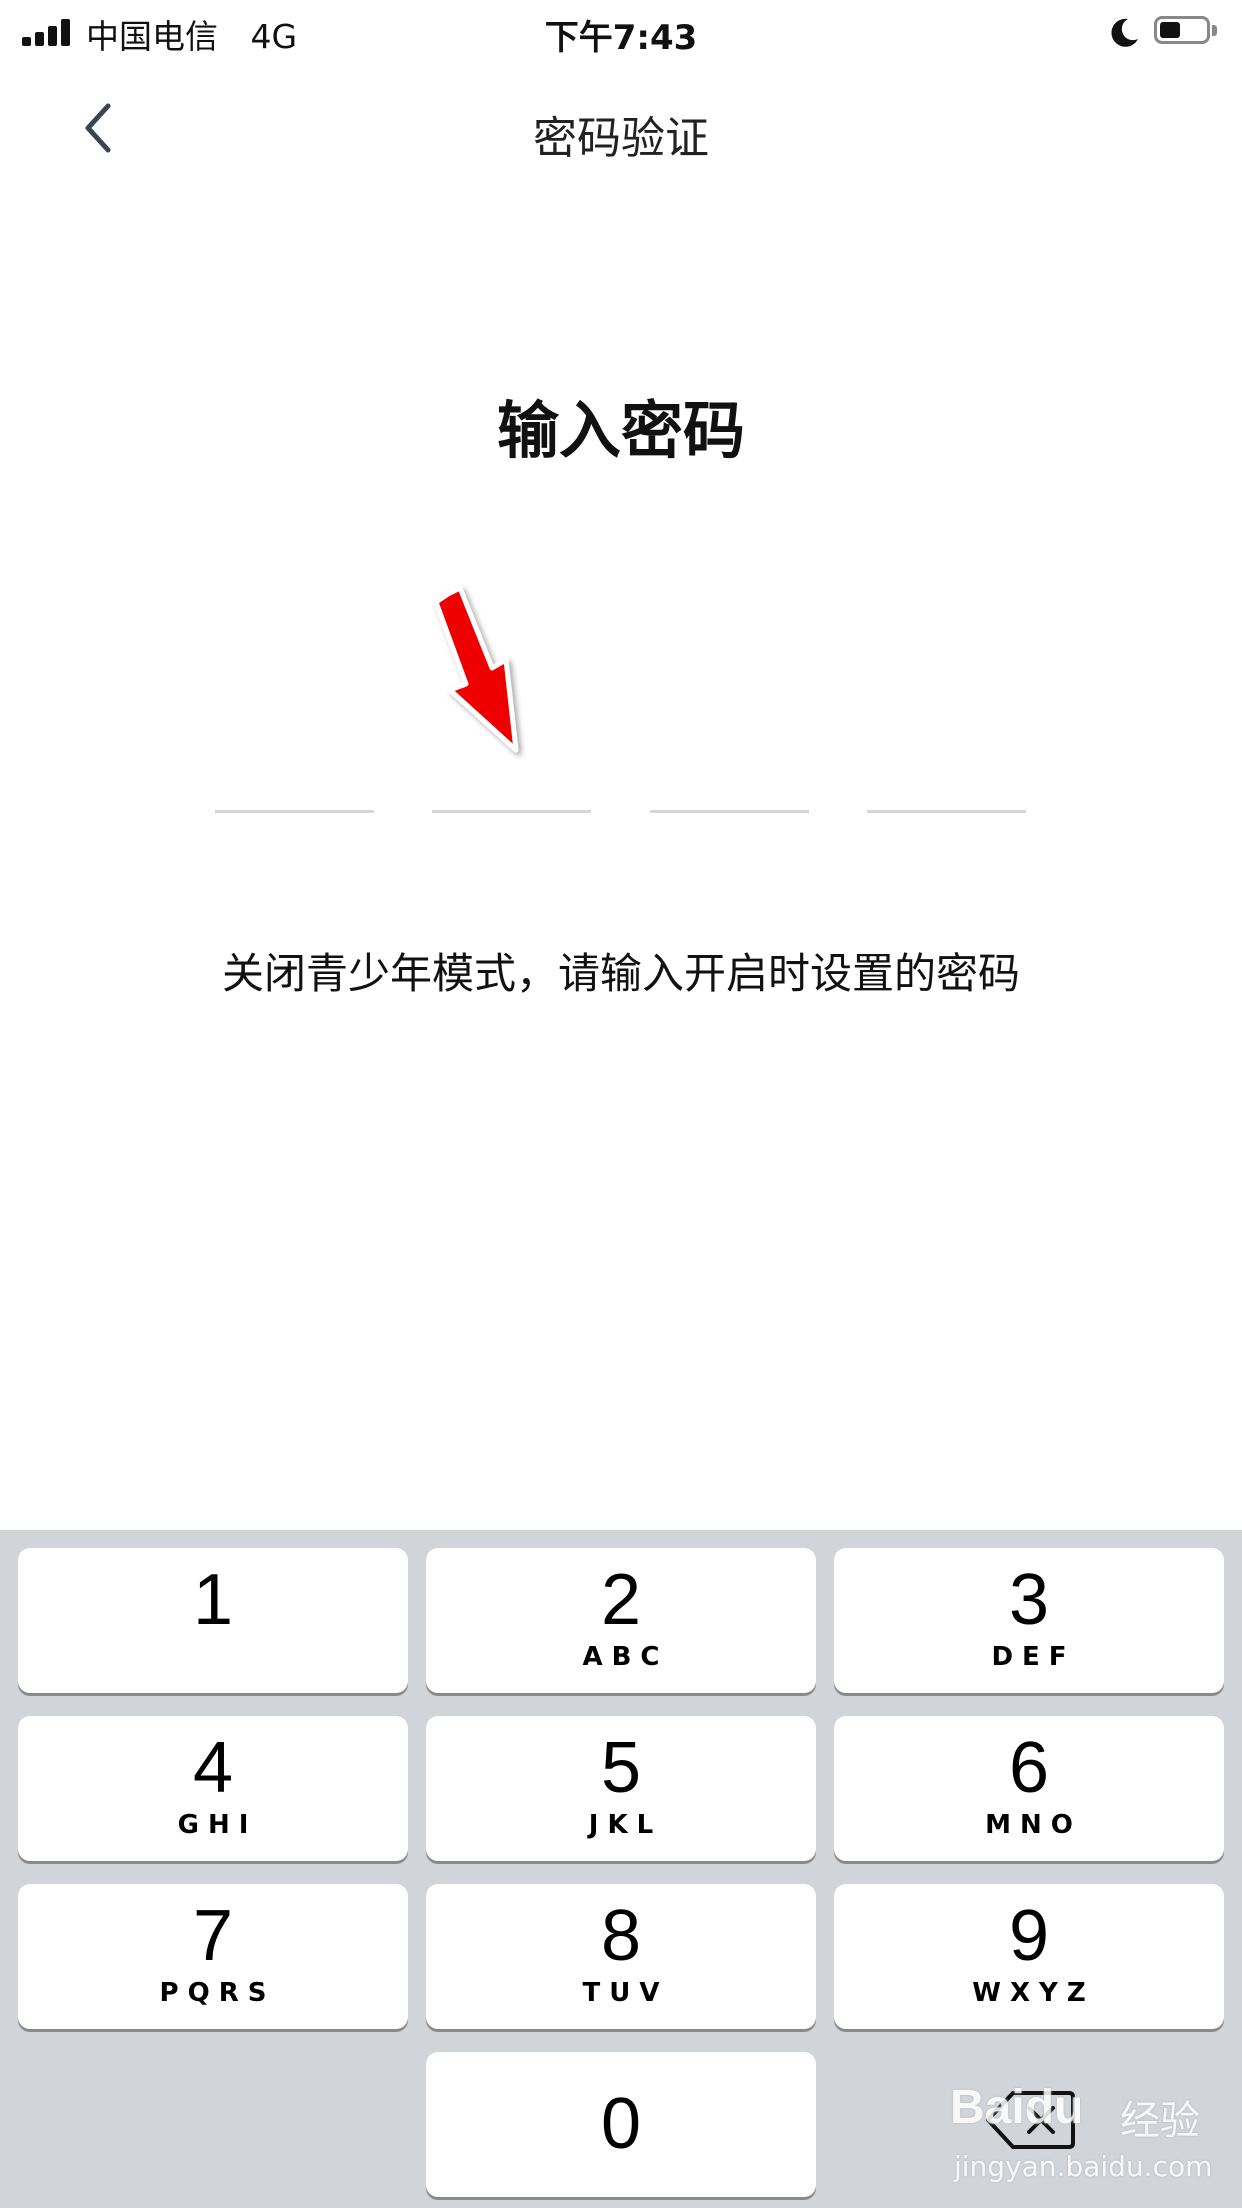 The height and width of the screenshot is (2208, 1242). What do you see at coordinates (625, 1993) in the screenshot?
I see `key-letters: TUV` at bounding box center [625, 1993].